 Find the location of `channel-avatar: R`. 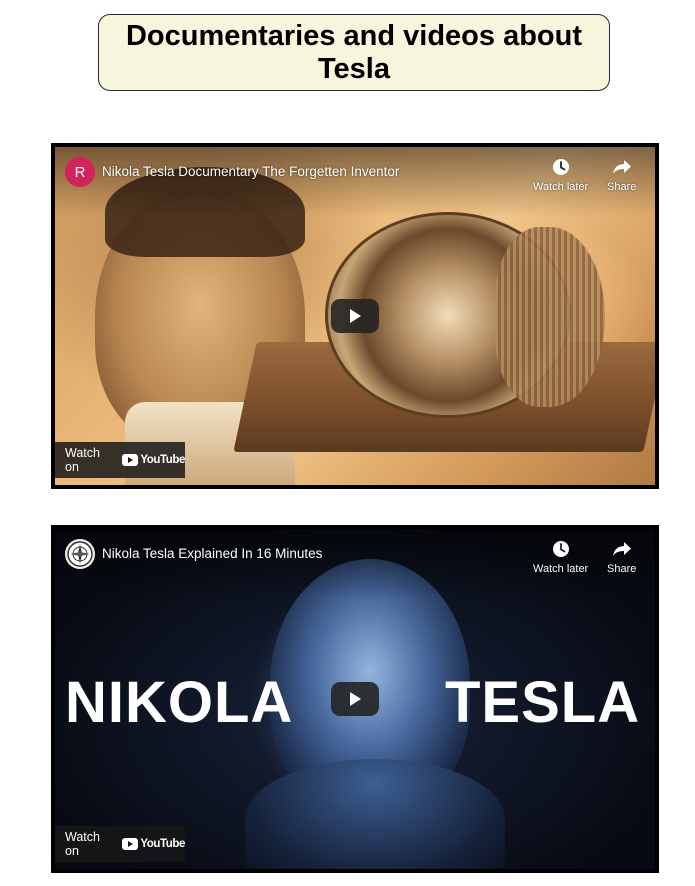

channel-avatar: R is located at coordinates (80, 172).